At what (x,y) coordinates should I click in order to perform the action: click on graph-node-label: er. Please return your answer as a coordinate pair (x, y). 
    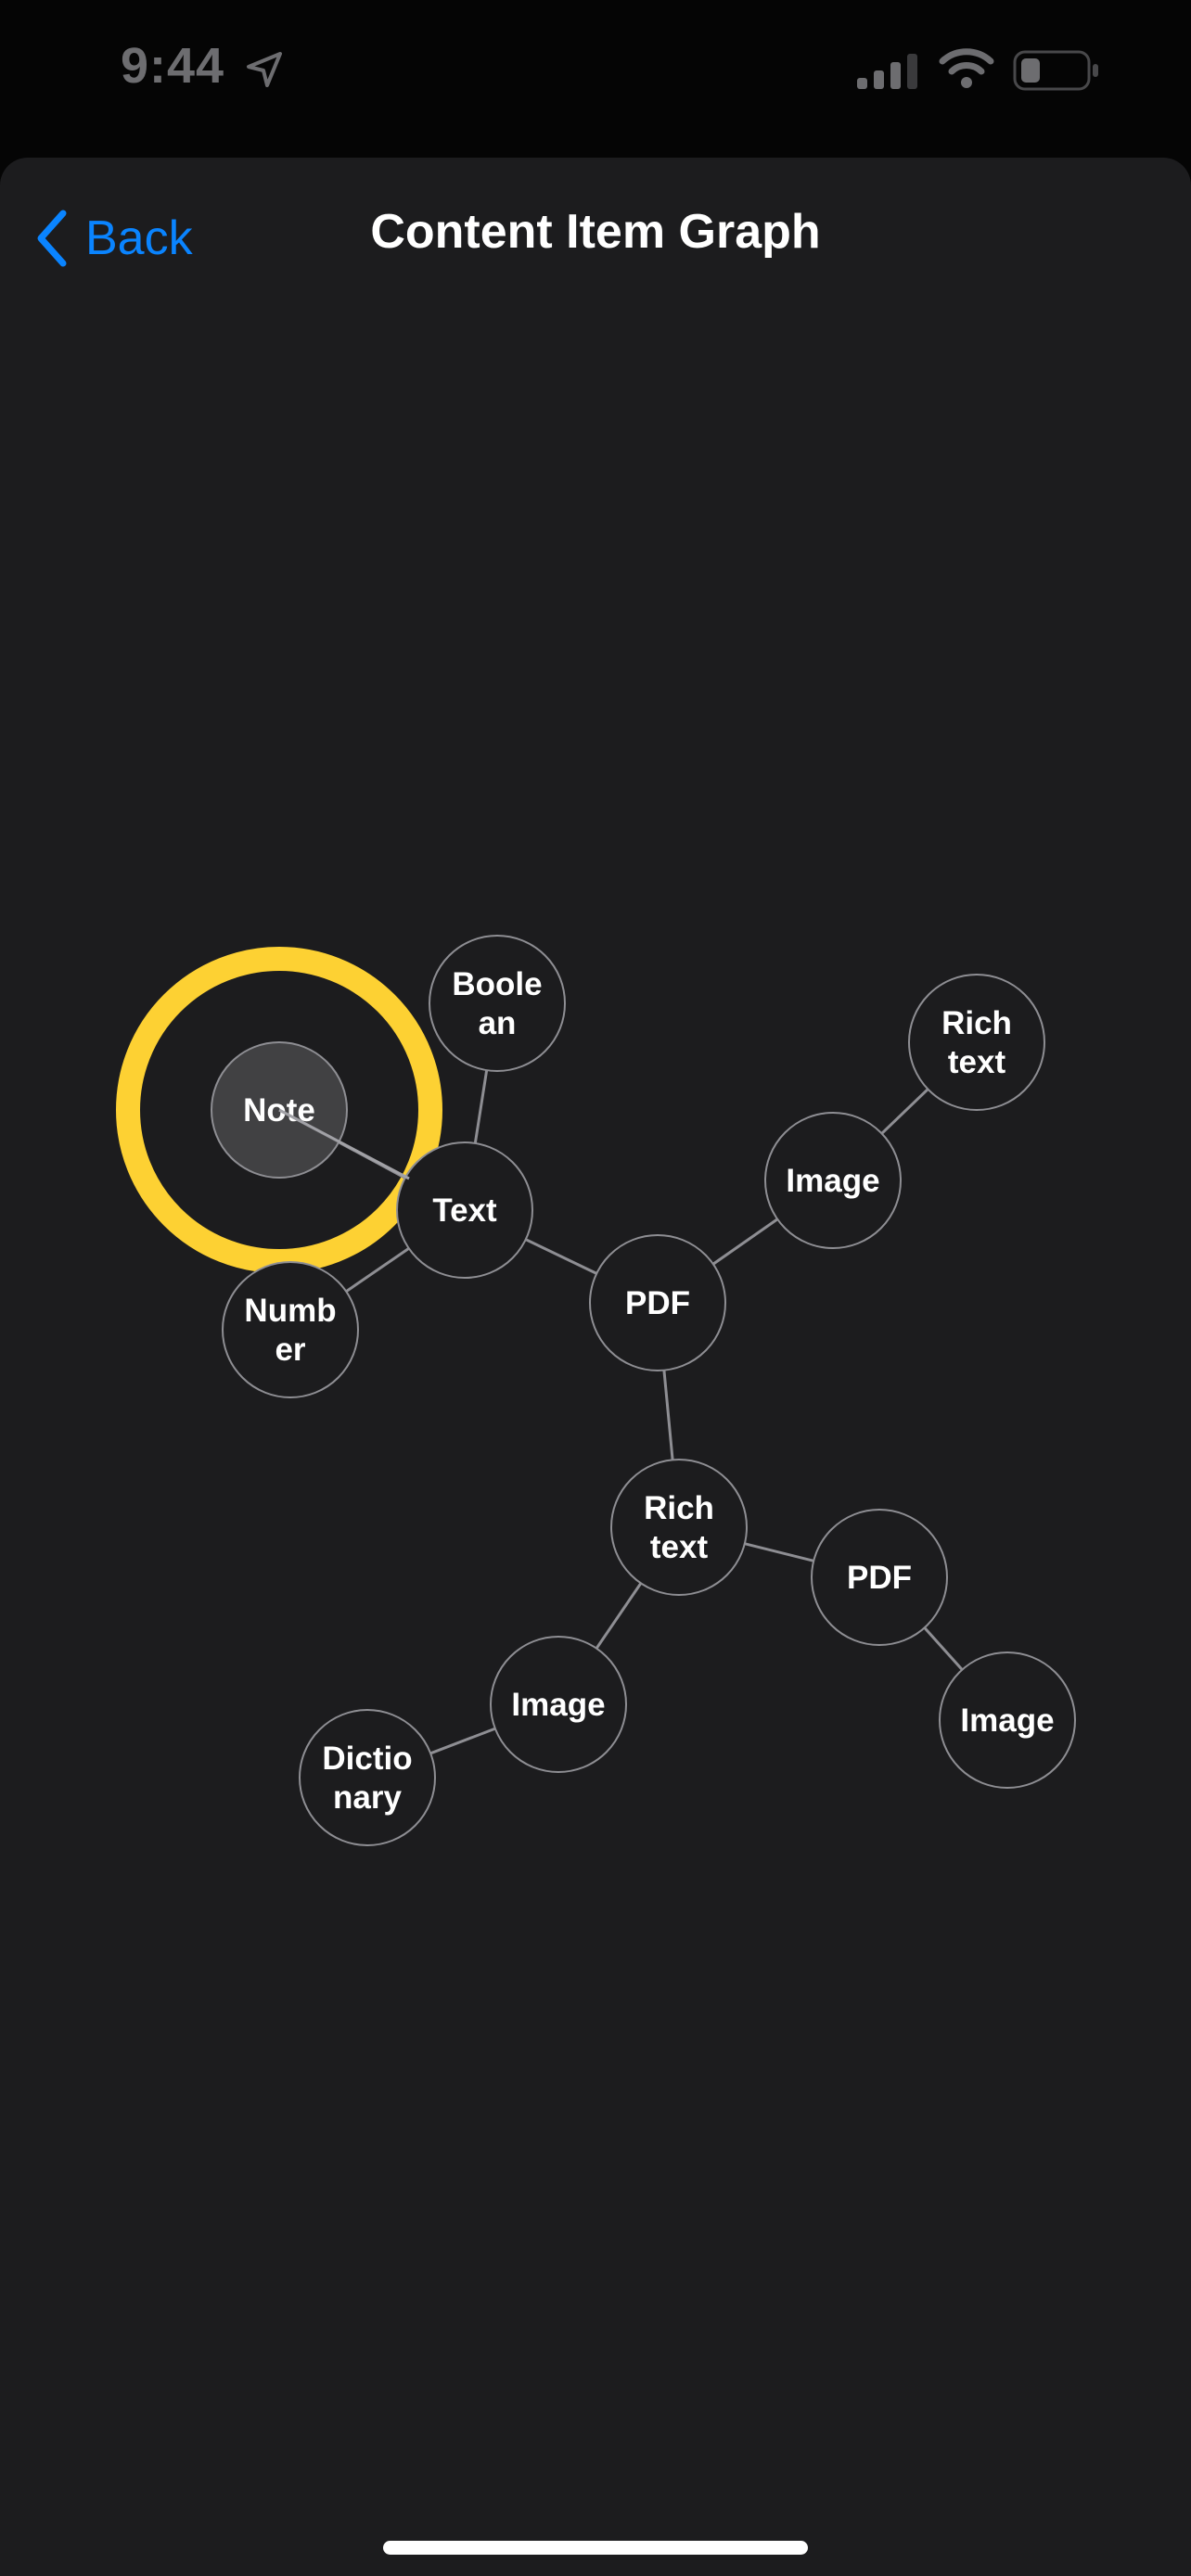
    Looking at the image, I should click on (290, 1350).